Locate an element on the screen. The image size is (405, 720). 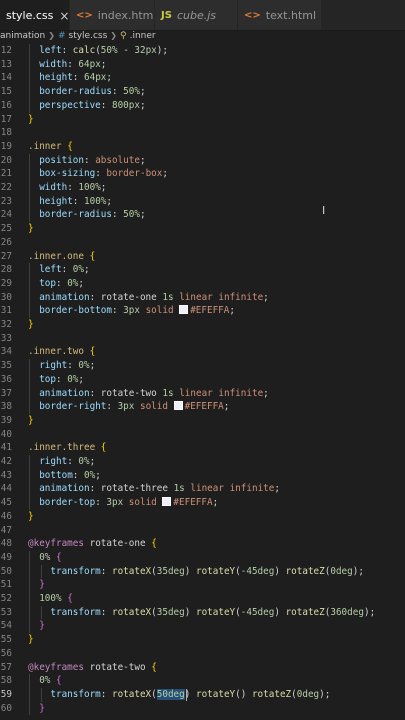
tab-style-css: #style.css× is located at coordinates (35, 15).